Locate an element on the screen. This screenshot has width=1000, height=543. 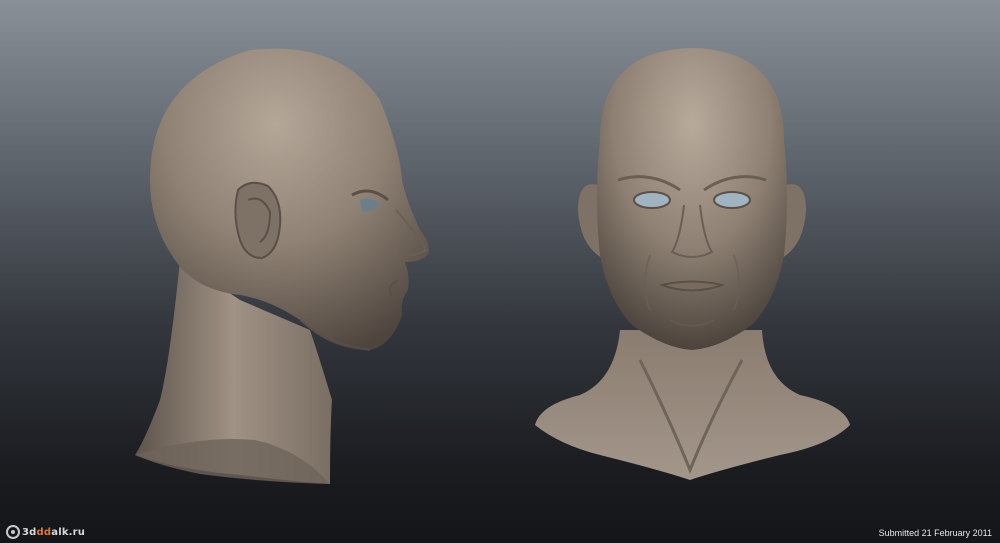
site-watermark: 3dddalk.ru is located at coordinates (45, 532).